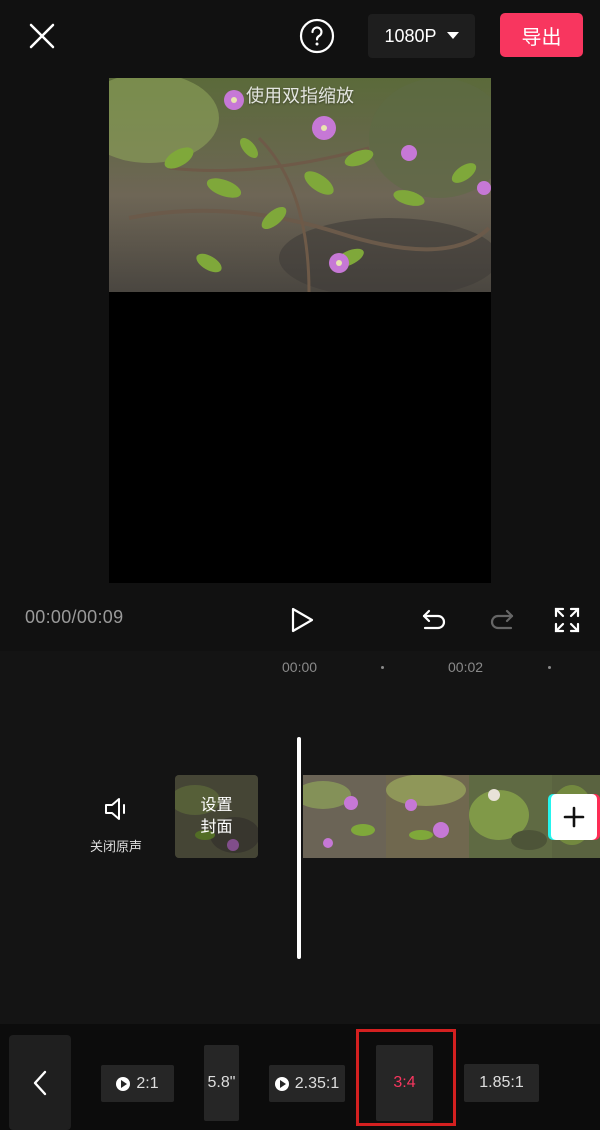  I want to click on help-icon, so click(317, 36).